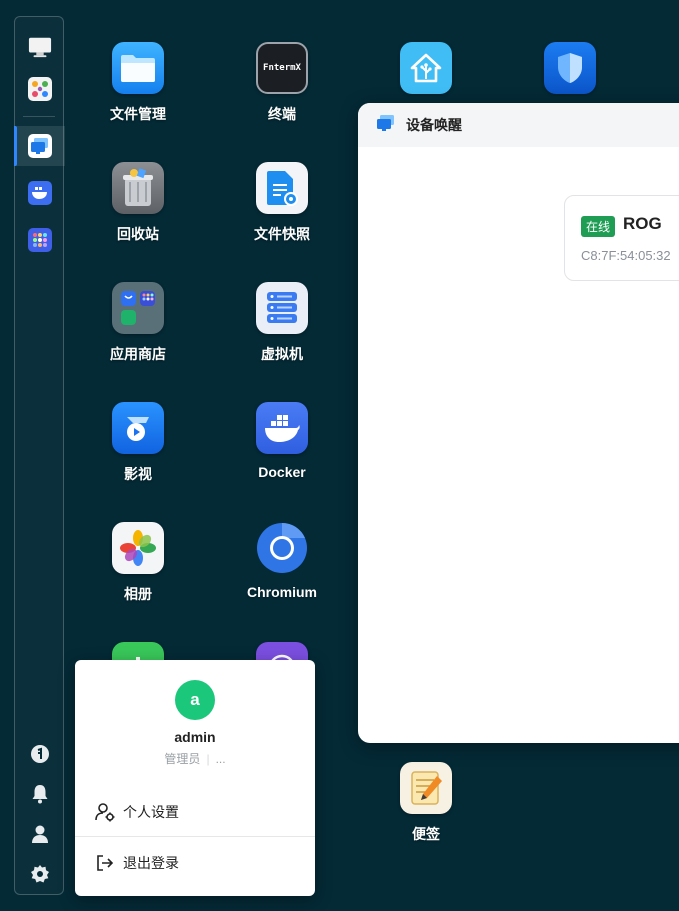 The height and width of the screenshot is (911, 679). Describe the element at coordinates (426, 817) in the screenshot. I see `app-notes: 便签` at that location.